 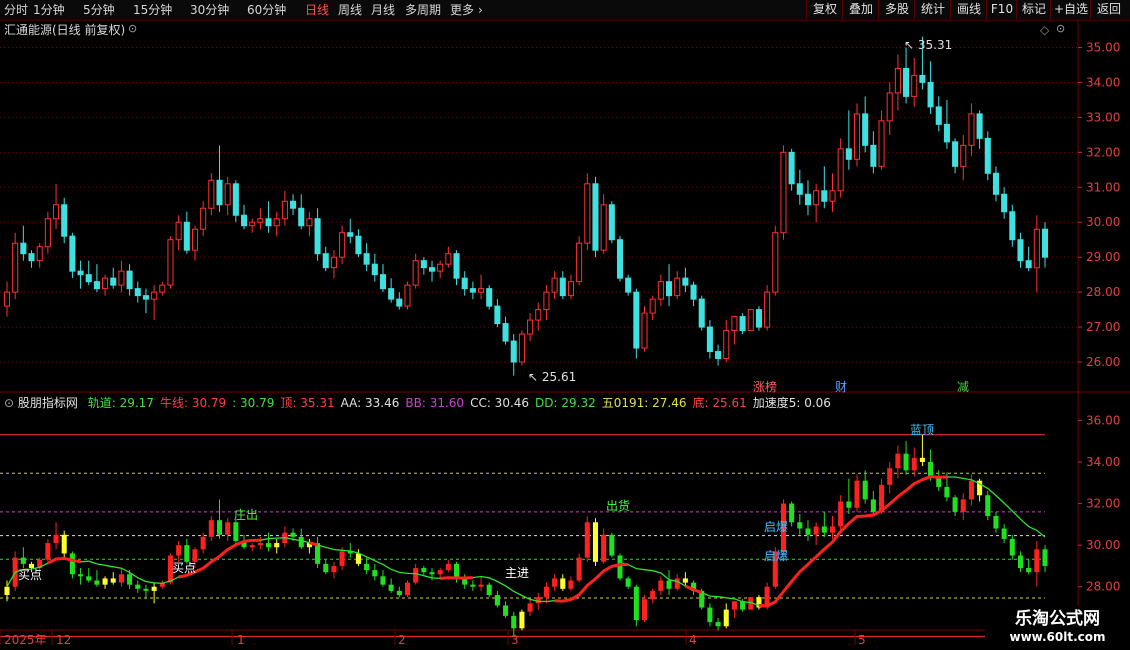 I want to click on event-label: 减, so click(x=963, y=387).